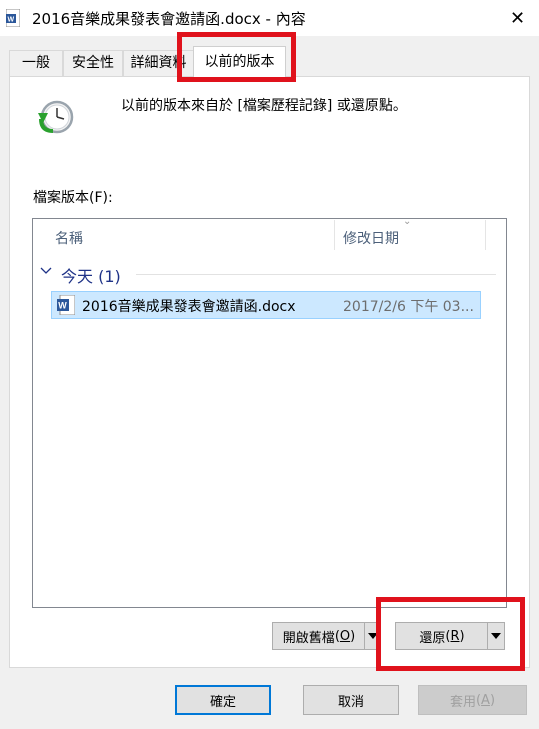 The width and height of the screenshot is (539, 729). Describe the element at coordinates (450, 634) in the screenshot. I see `highlight-box-restore` at that location.